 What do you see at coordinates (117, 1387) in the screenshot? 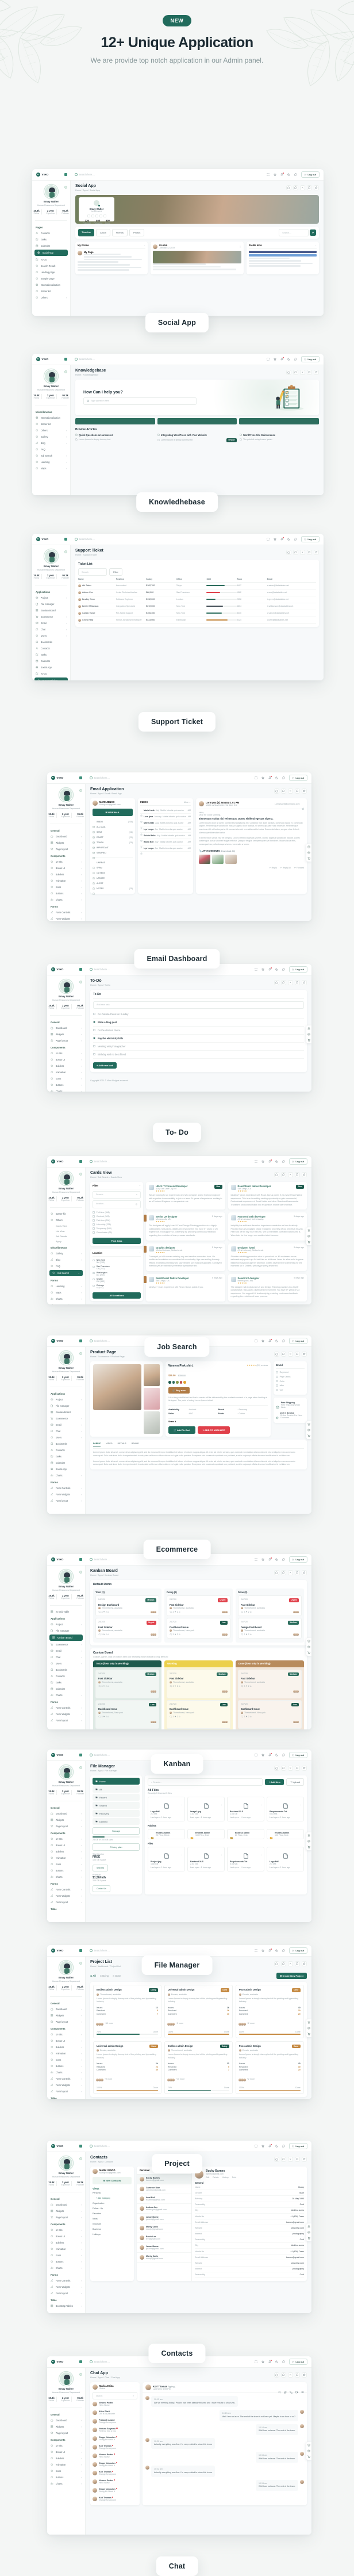
I see `product-main-image` at bounding box center [117, 1387].